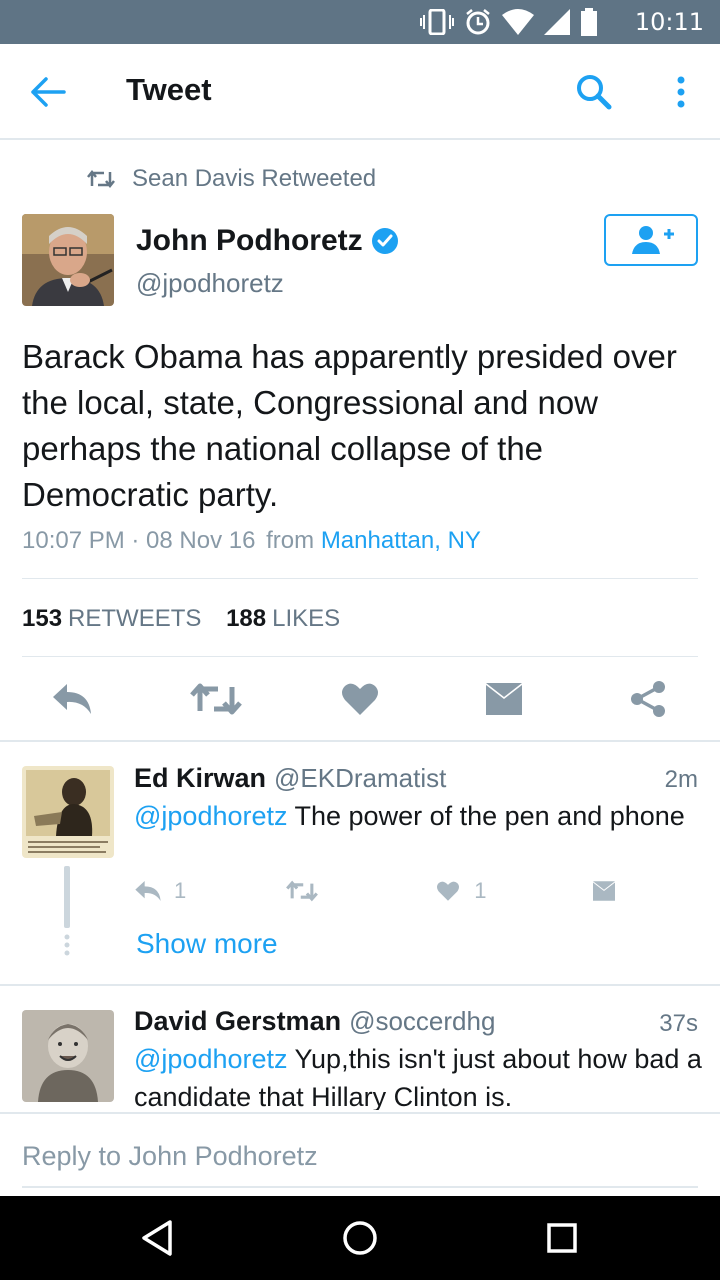 The width and height of the screenshot is (720, 1280). I want to click on reply-time: 2m, so click(681, 779).